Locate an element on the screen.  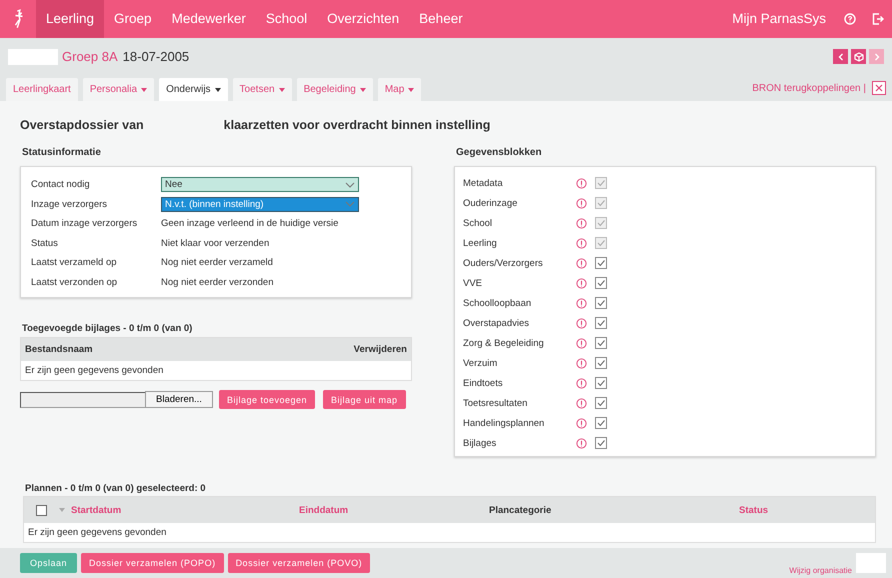
chevron-right-icon is located at coordinates (876, 56).